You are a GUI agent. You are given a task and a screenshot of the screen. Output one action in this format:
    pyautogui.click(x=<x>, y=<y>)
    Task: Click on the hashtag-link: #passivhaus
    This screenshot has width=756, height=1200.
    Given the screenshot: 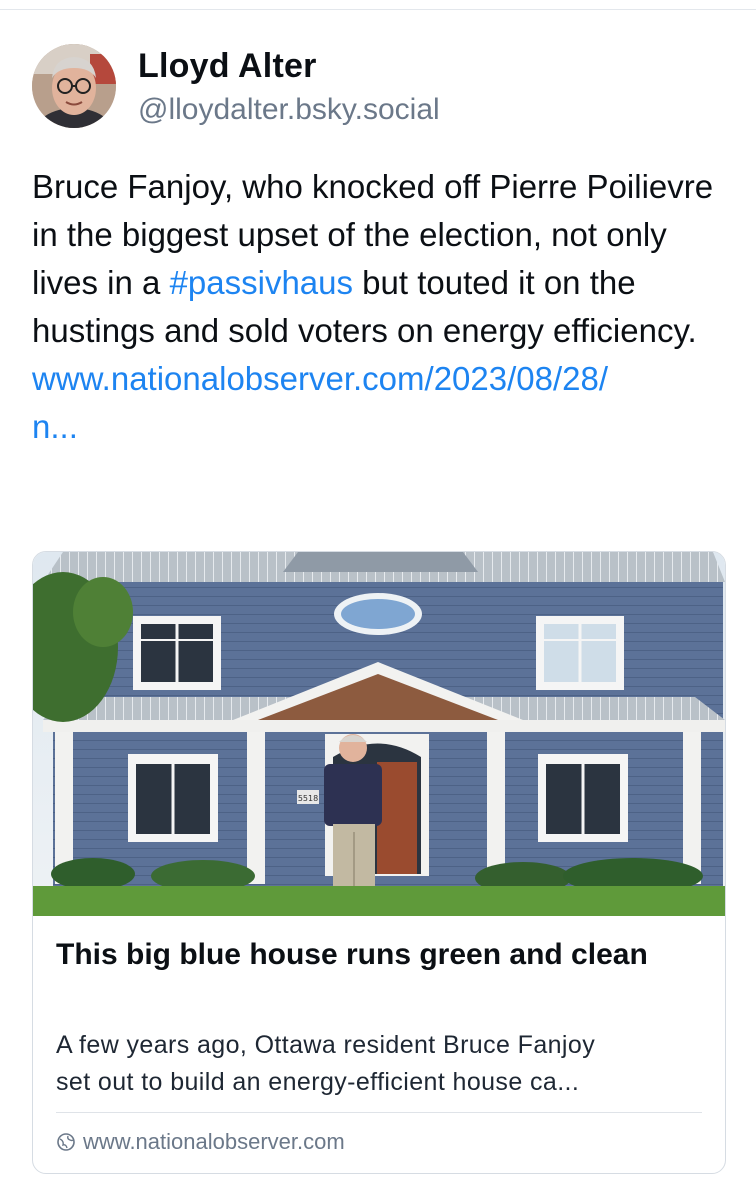 What is the action you would take?
    pyautogui.click(x=261, y=282)
    